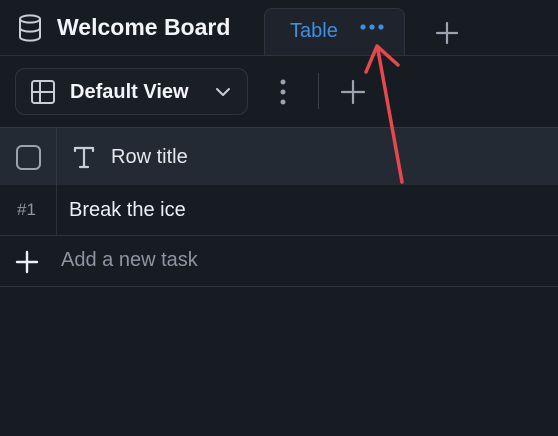  What do you see at coordinates (30, 28) in the screenshot?
I see `database-icon` at bounding box center [30, 28].